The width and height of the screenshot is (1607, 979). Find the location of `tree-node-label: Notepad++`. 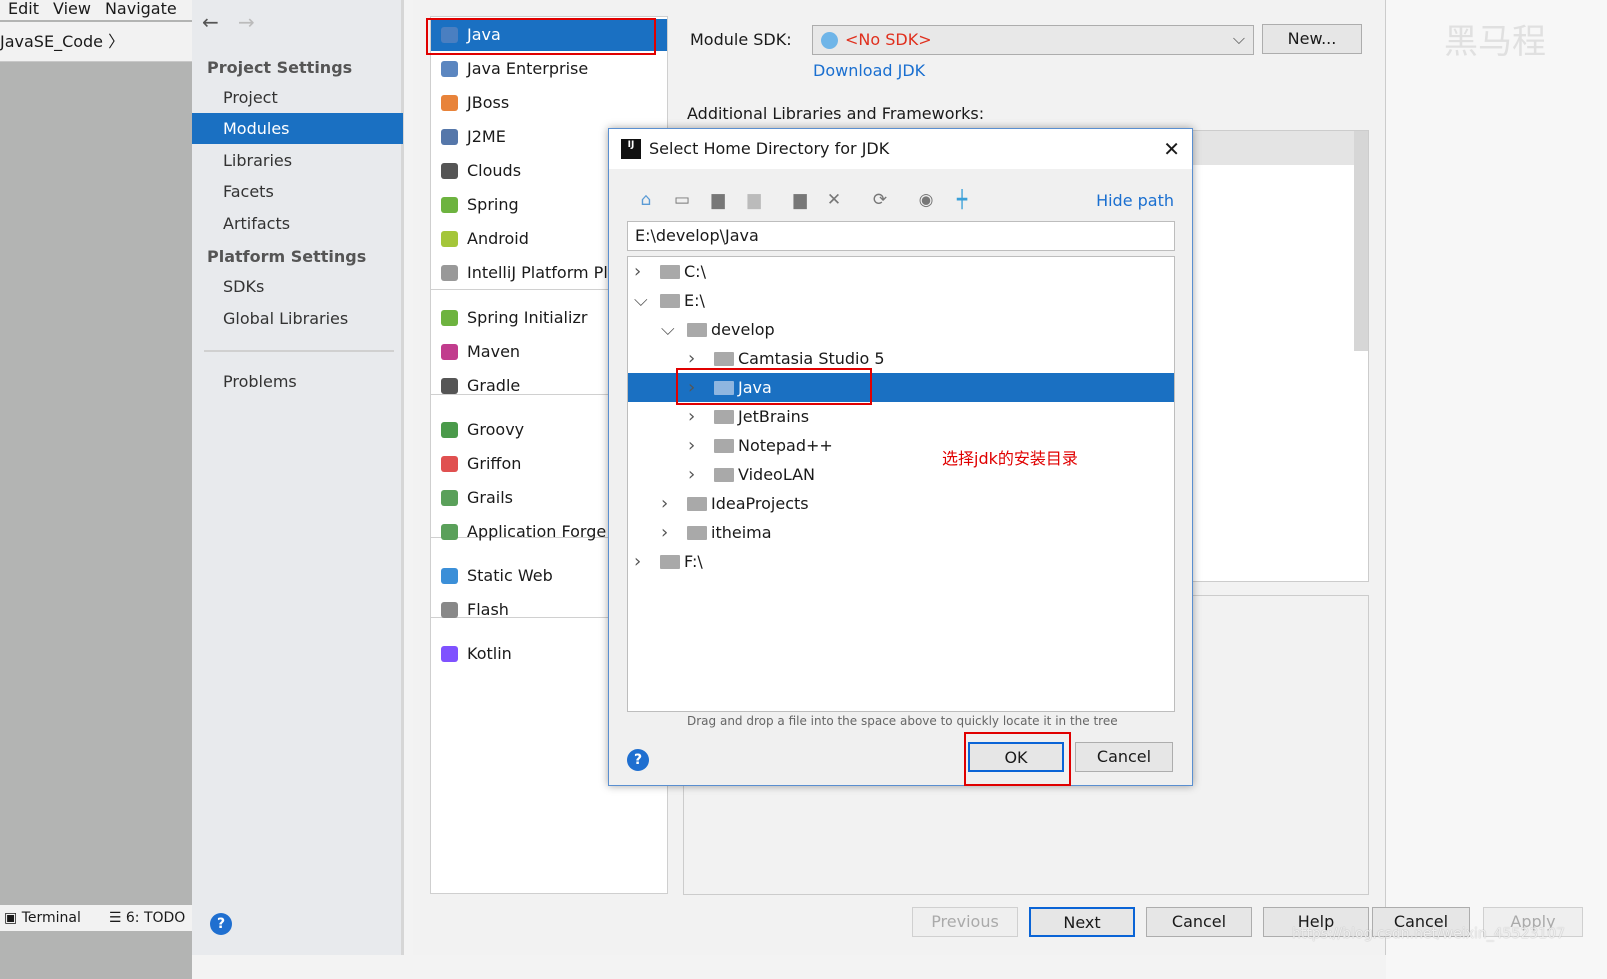

tree-node-label: Notepad++ is located at coordinates (785, 445).